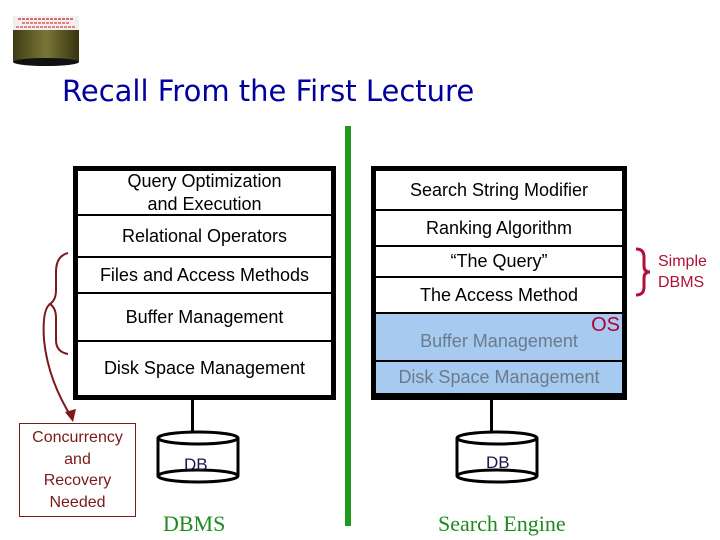 This screenshot has height=540, width=720. I want to click on note-line: and, so click(77, 459).